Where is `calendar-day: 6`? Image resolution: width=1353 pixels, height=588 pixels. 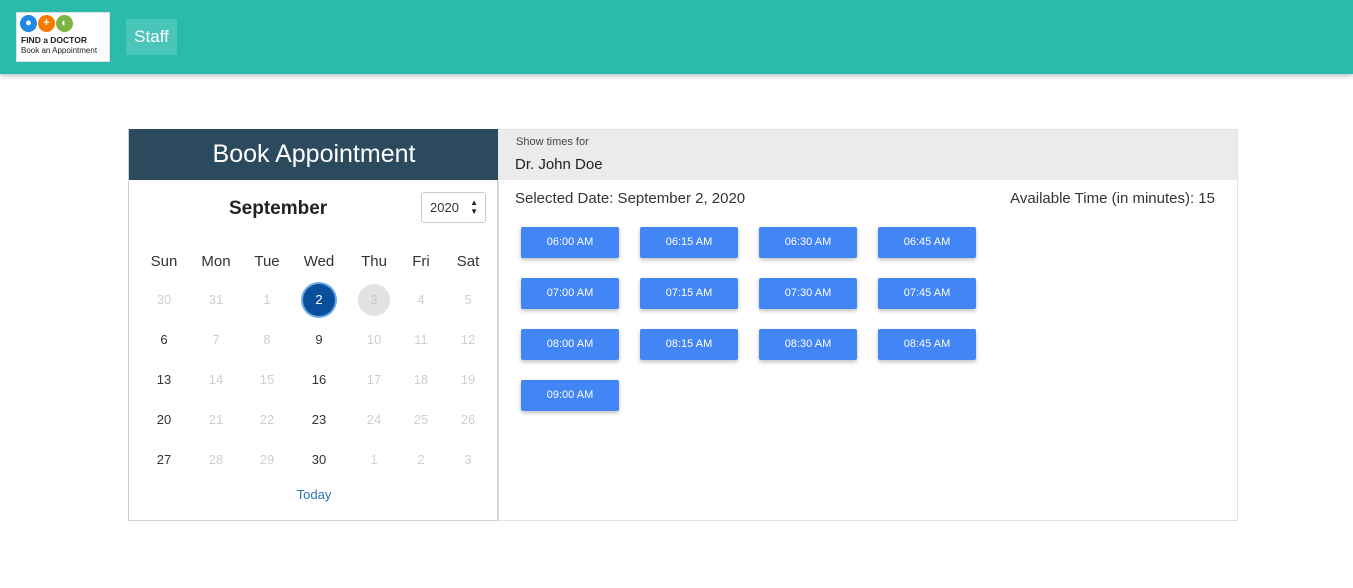
calendar-day: 6 is located at coordinates (164, 340).